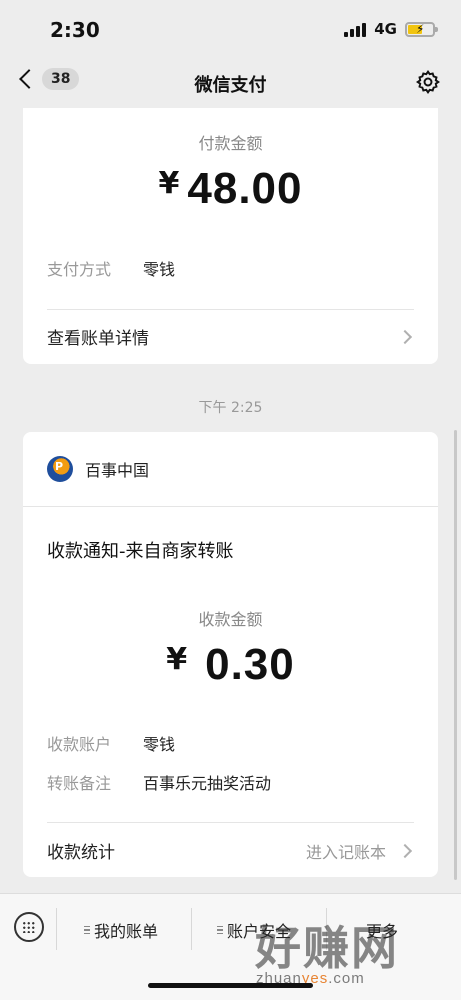  What do you see at coordinates (250, 664) in the screenshot?
I see `receipt-amount-value: 0.30` at bounding box center [250, 664].